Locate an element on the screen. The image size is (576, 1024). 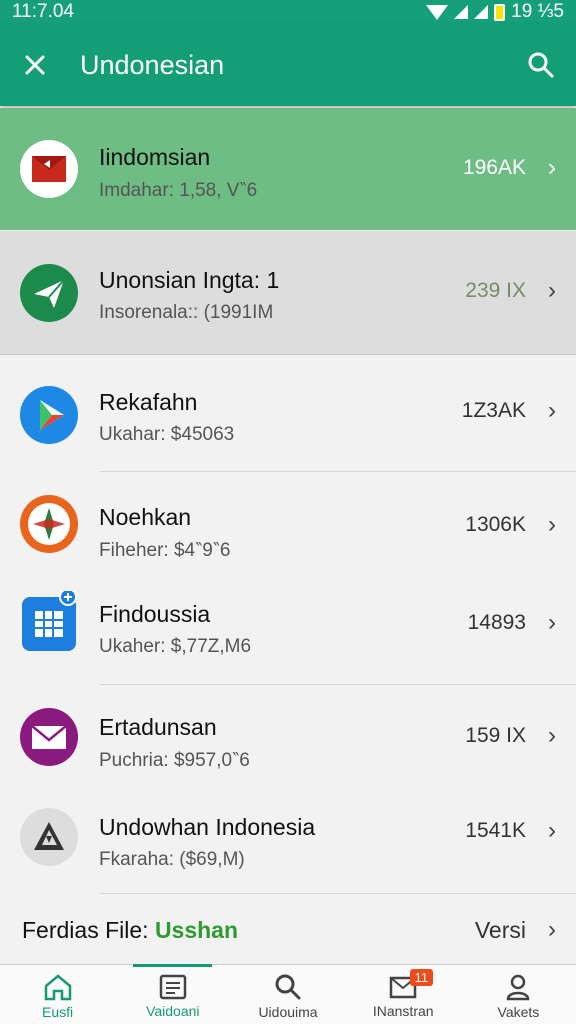
close-button is located at coordinates (35, 65).